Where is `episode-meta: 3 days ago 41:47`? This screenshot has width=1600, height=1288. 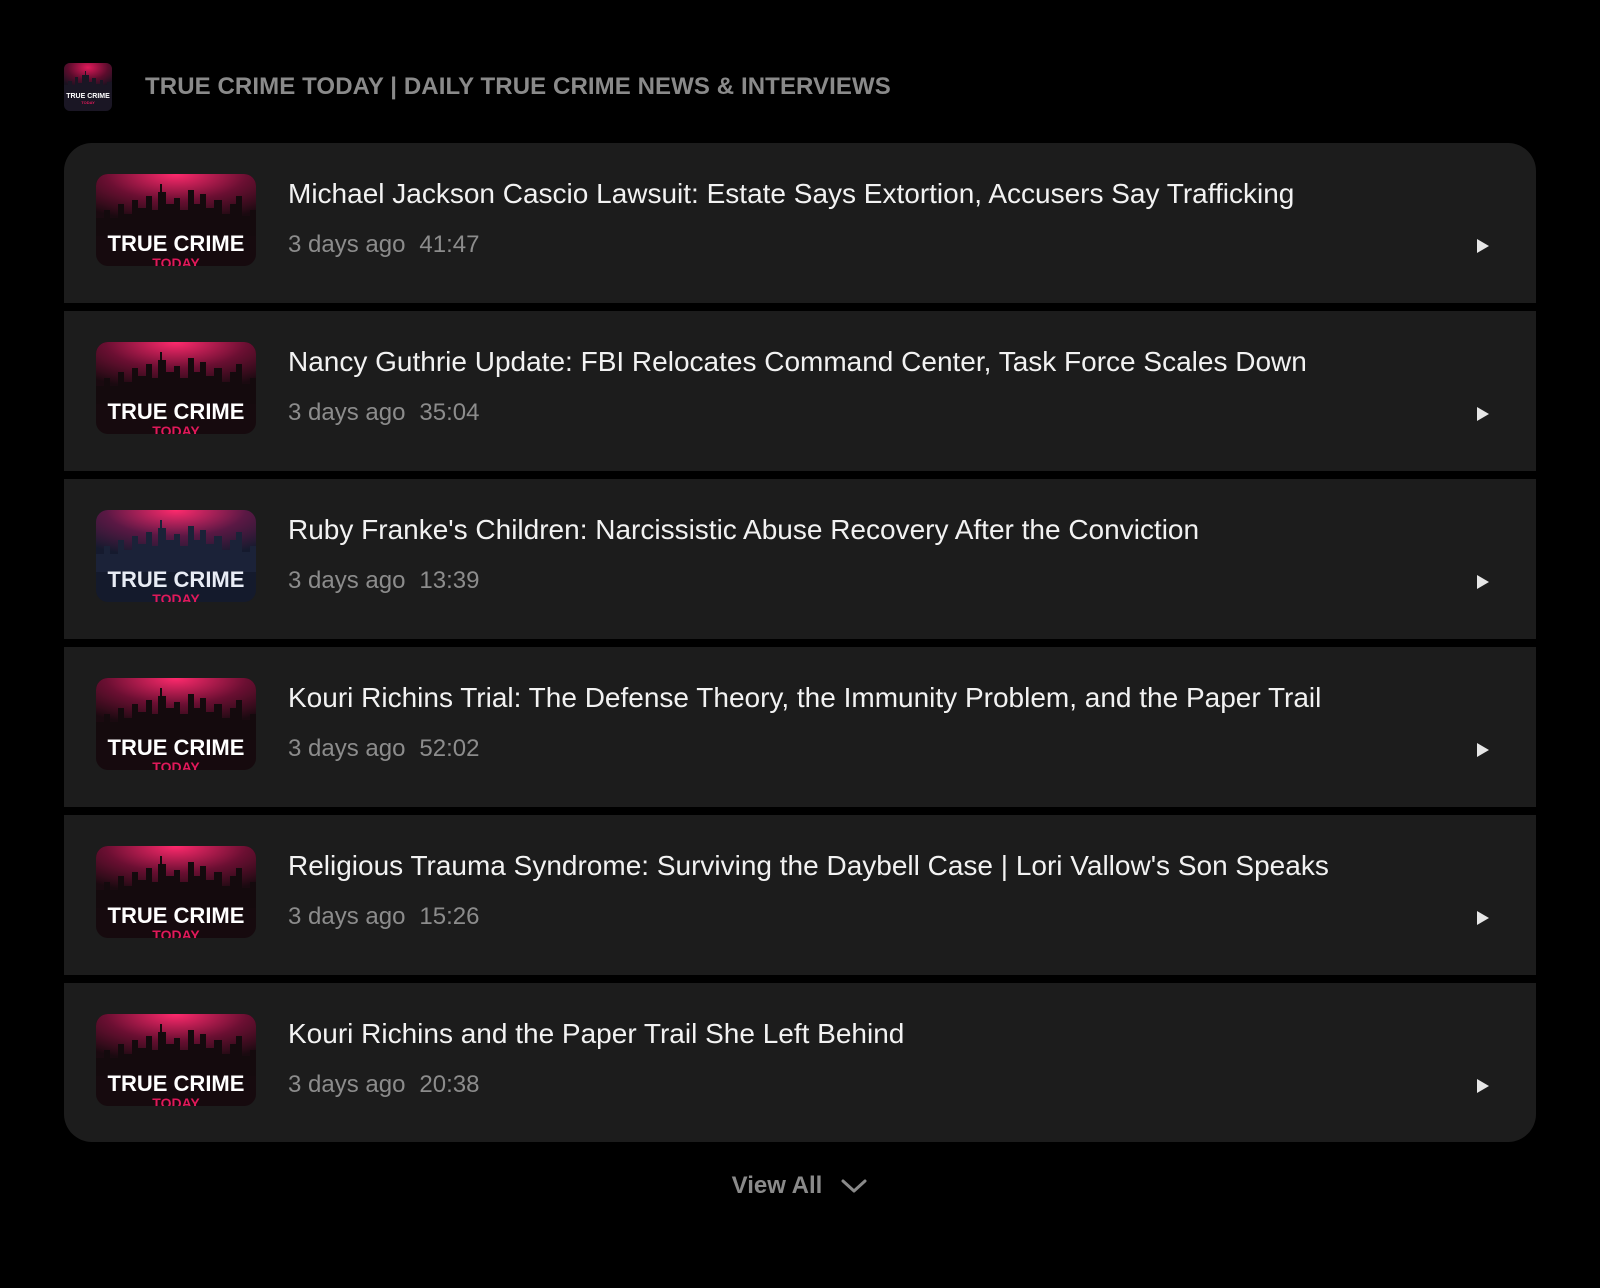 episode-meta: 3 days ago 41:47 is located at coordinates (383, 245).